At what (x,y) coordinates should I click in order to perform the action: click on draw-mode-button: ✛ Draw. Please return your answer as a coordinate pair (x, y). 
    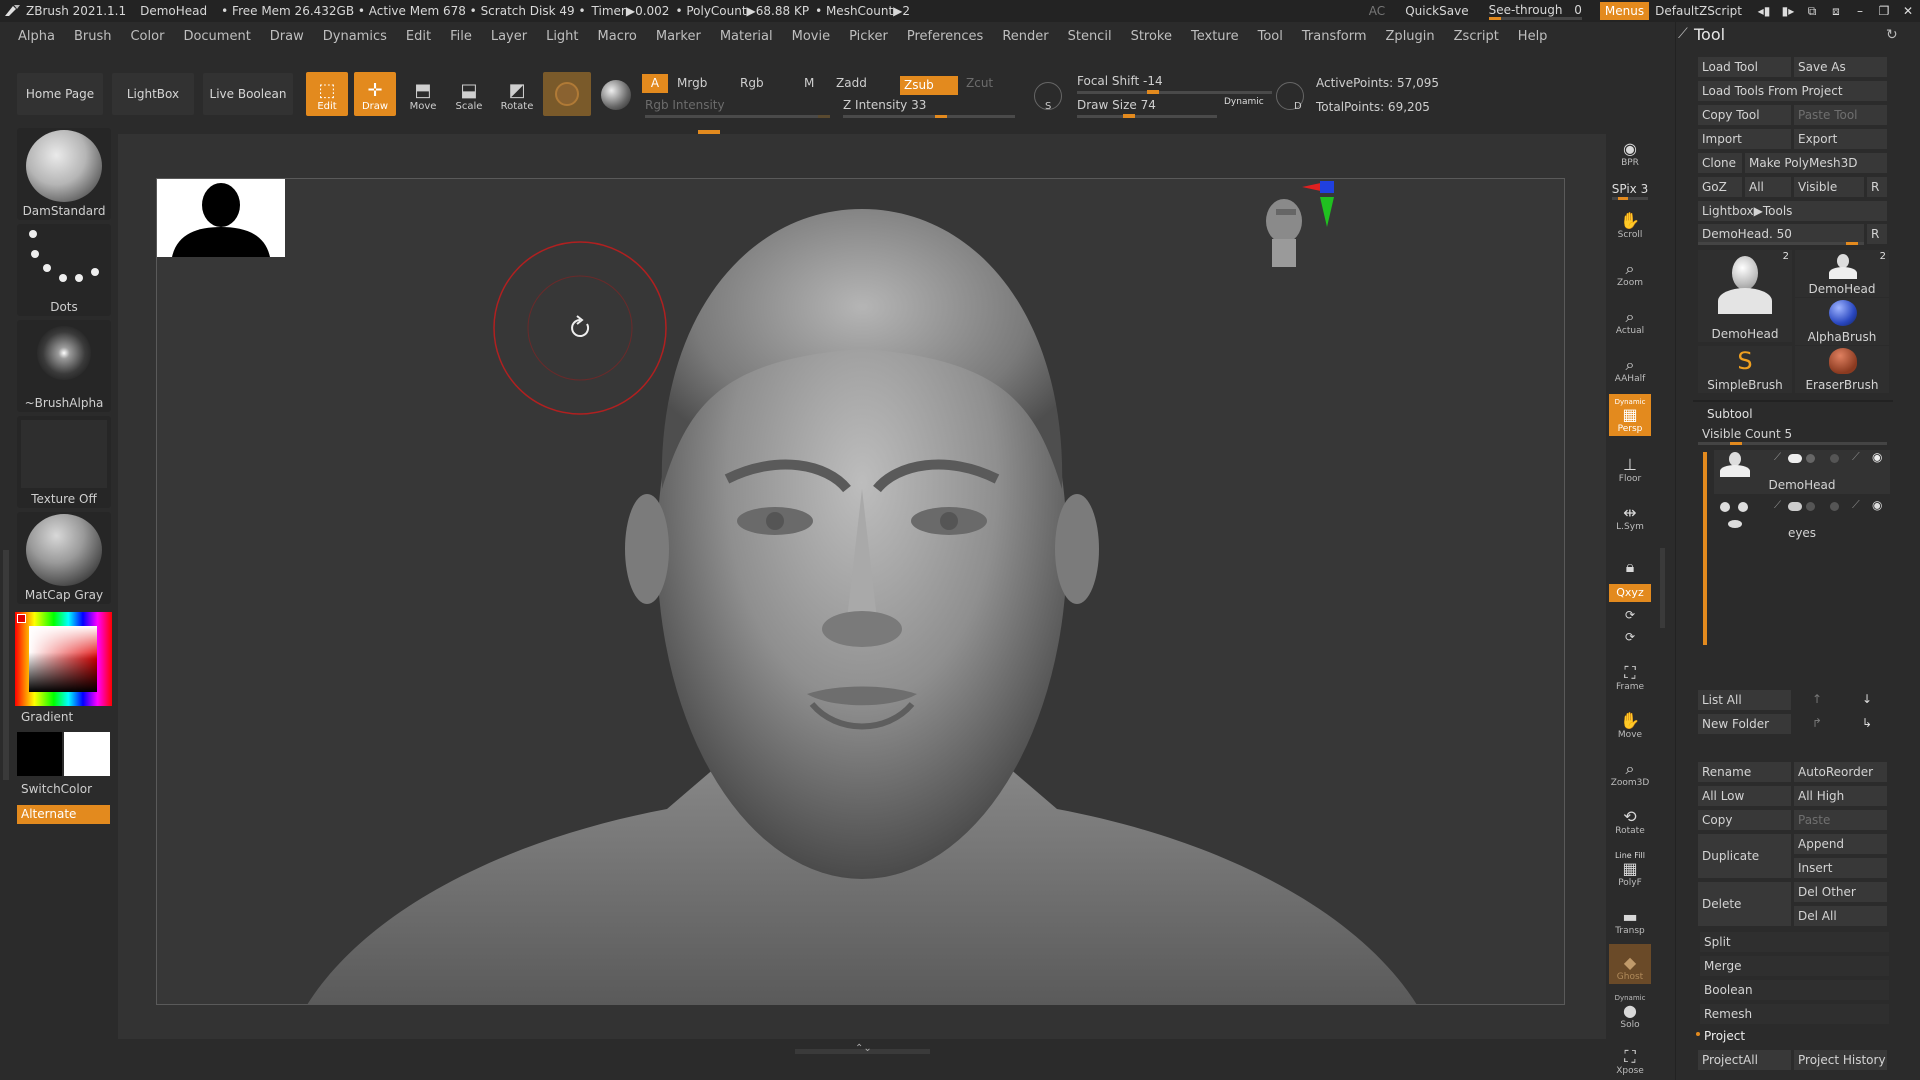
    Looking at the image, I should click on (375, 94).